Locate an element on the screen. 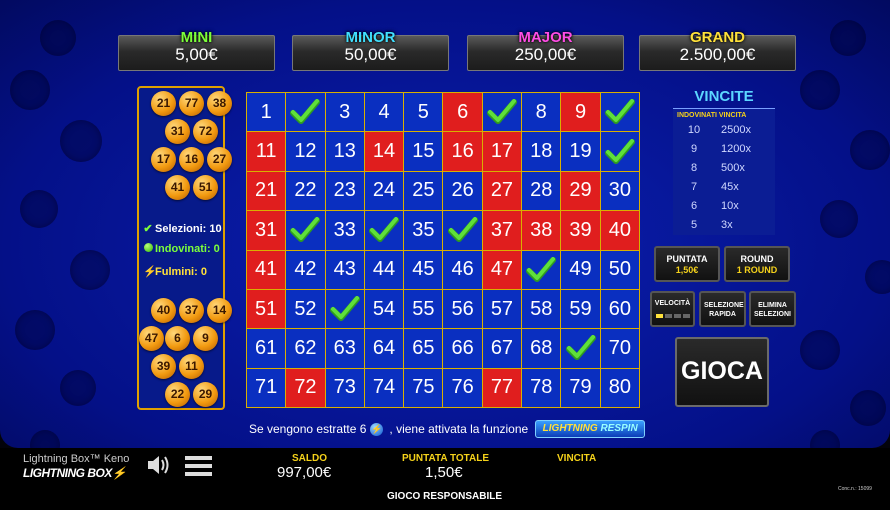 The image size is (890, 510). board-cell-31: 31 is located at coordinates (266, 230).